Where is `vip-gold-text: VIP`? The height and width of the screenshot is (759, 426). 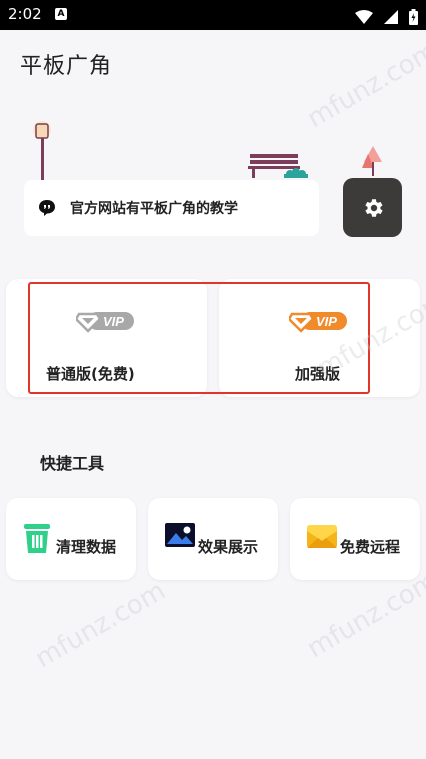 vip-gold-text: VIP is located at coordinates (326, 321).